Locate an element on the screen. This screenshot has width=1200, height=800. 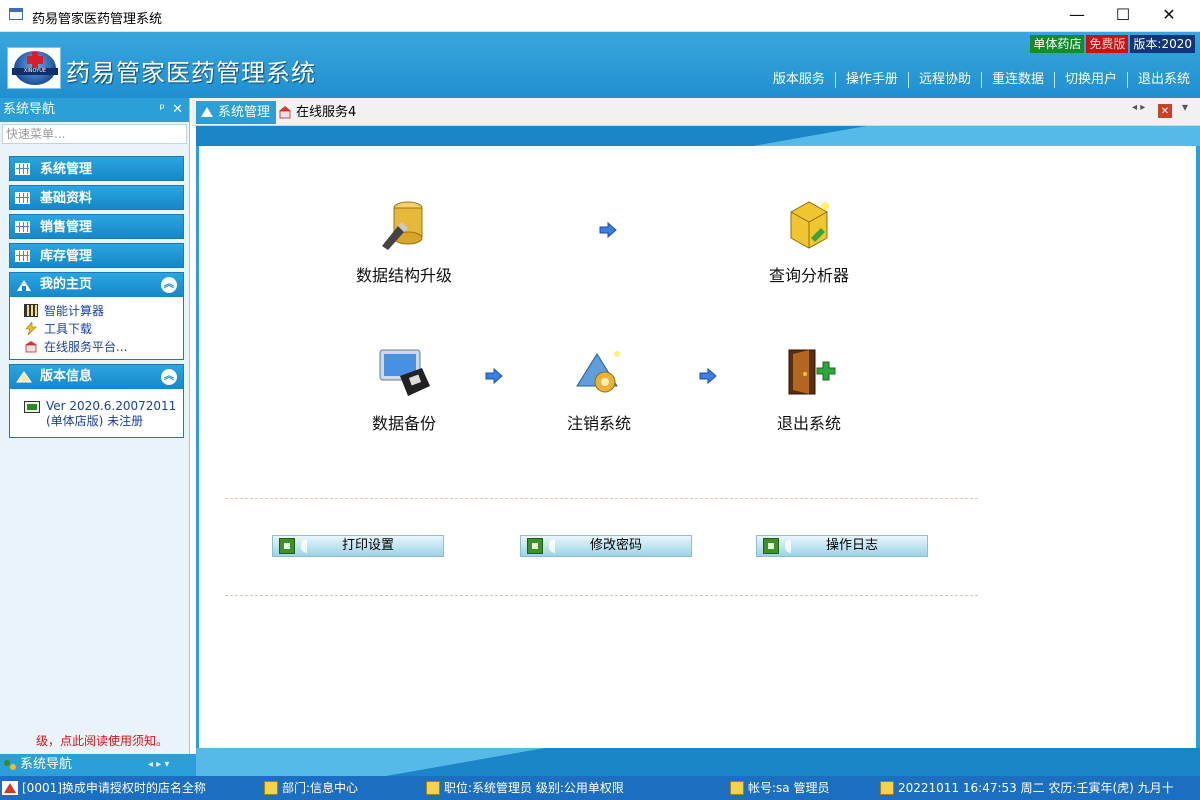
window-title: 药易管家医药管理系统 is located at coordinates (97, 19).